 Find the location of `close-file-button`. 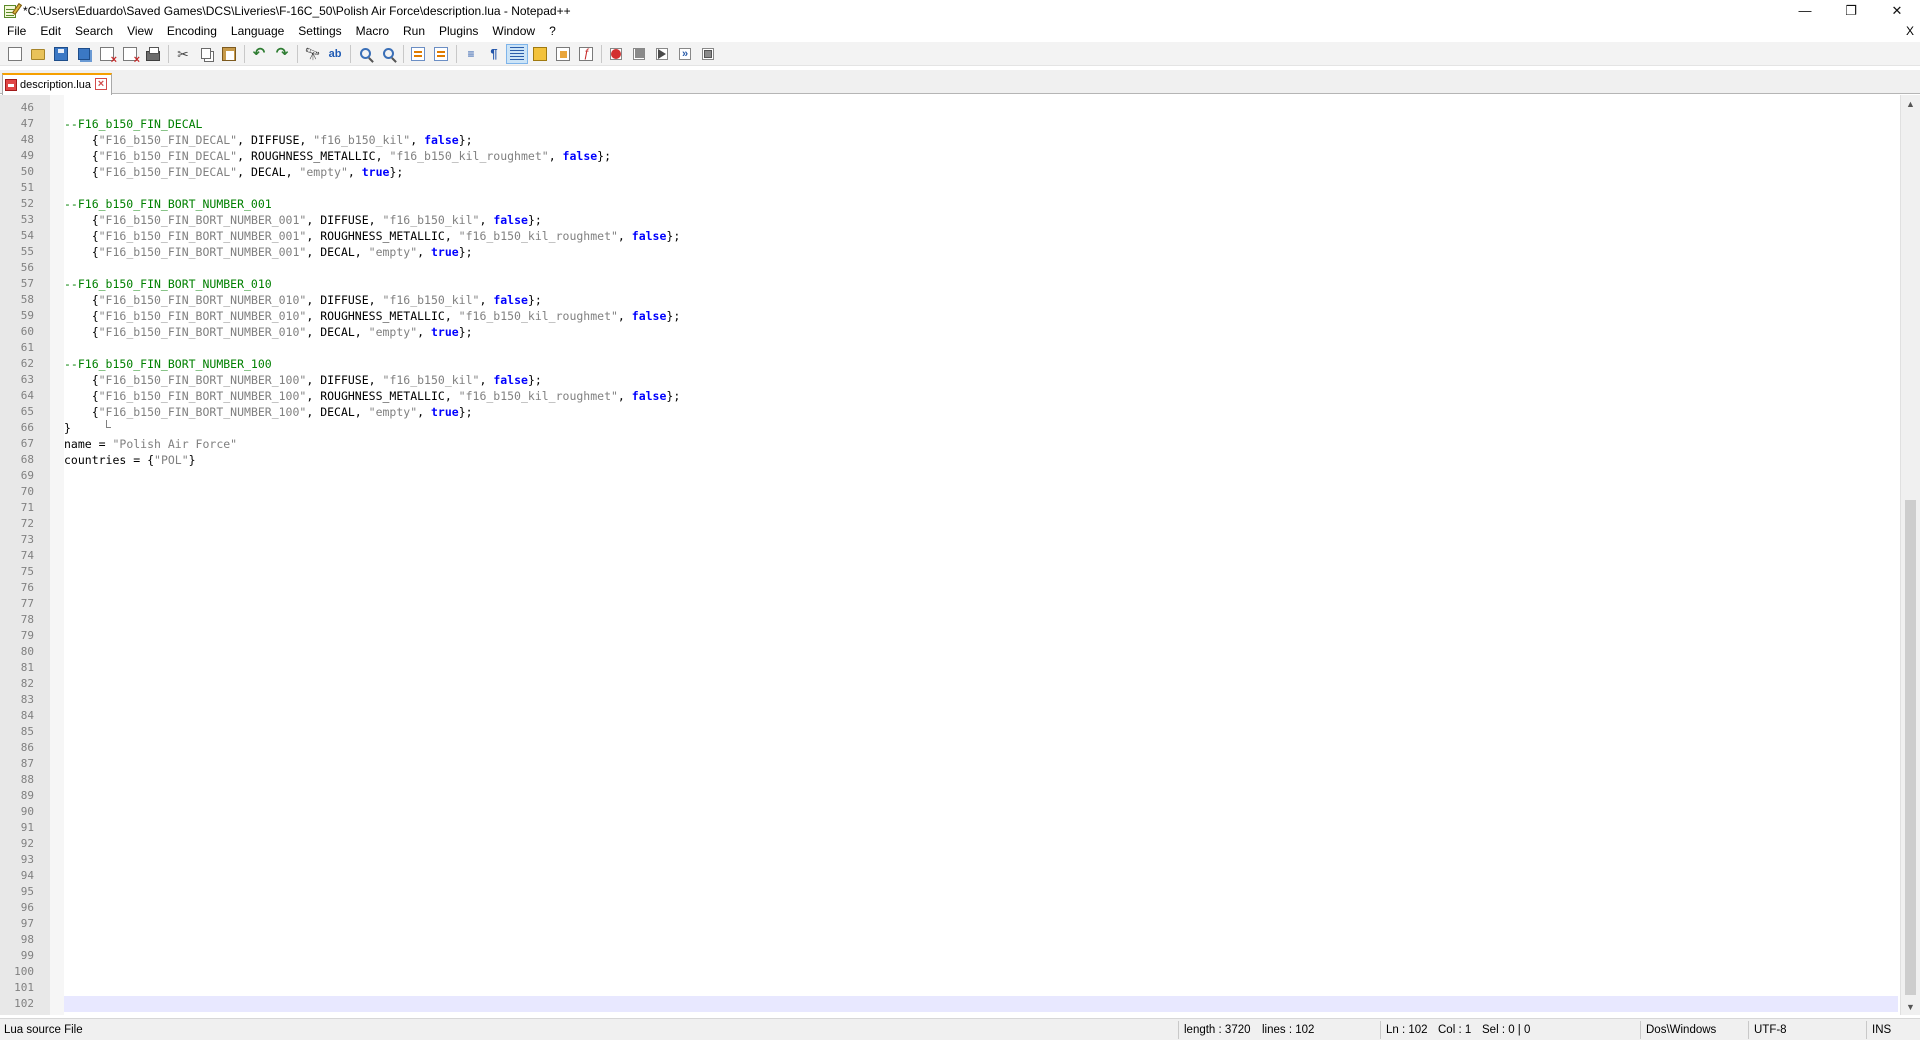

close-file-button is located at coordinates (107, 55).